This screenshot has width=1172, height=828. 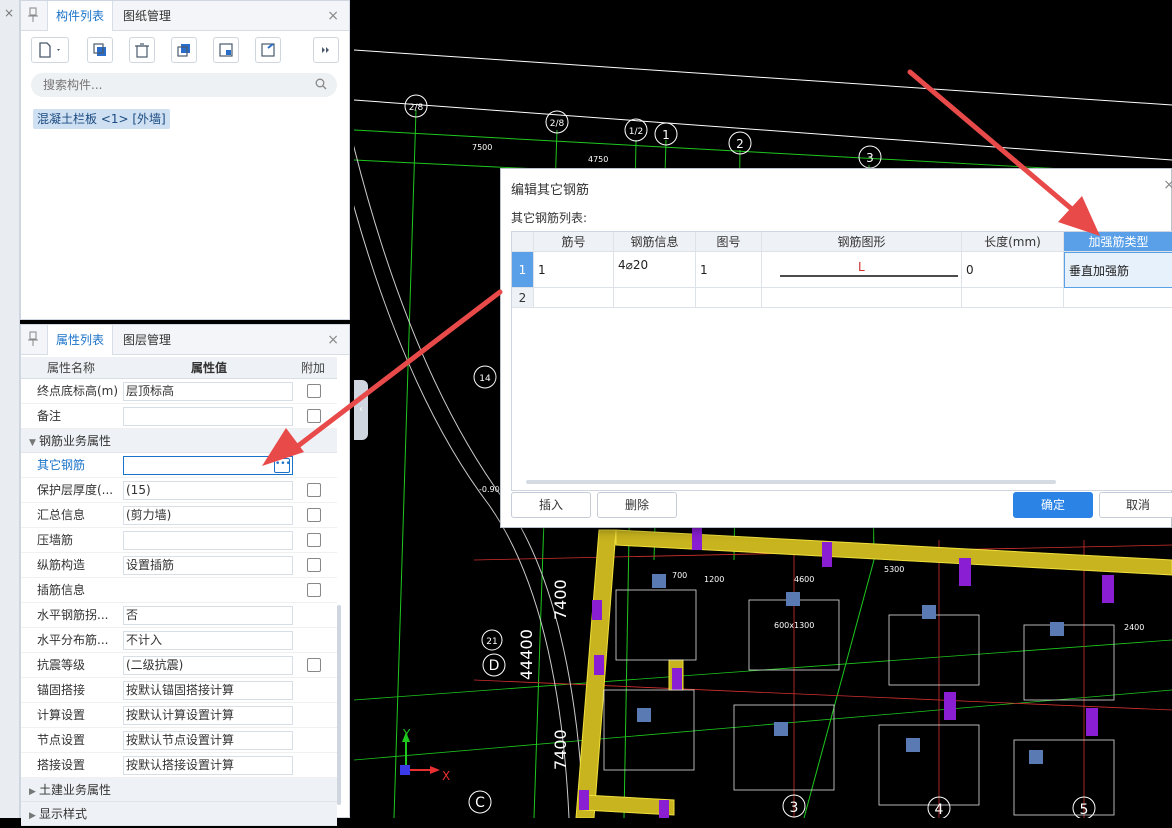 What do you see at coordinates (1003, 152) in the screenshot?
I see `arrow-to-reinforce-type` at bounding box center [1003, 152].